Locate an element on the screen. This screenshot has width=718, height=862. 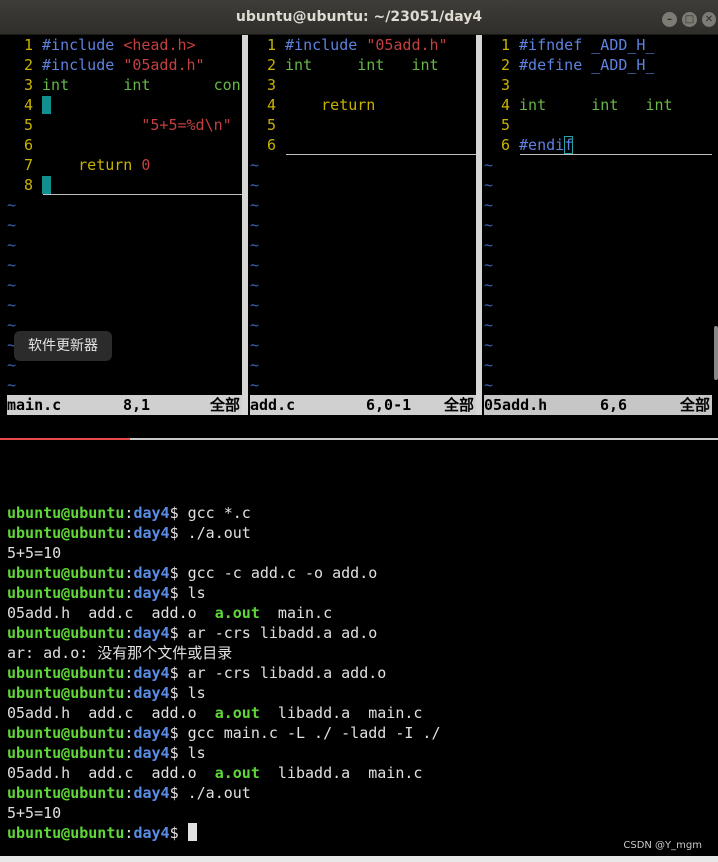
terminal-cursor is located at coordinates (192, 832).